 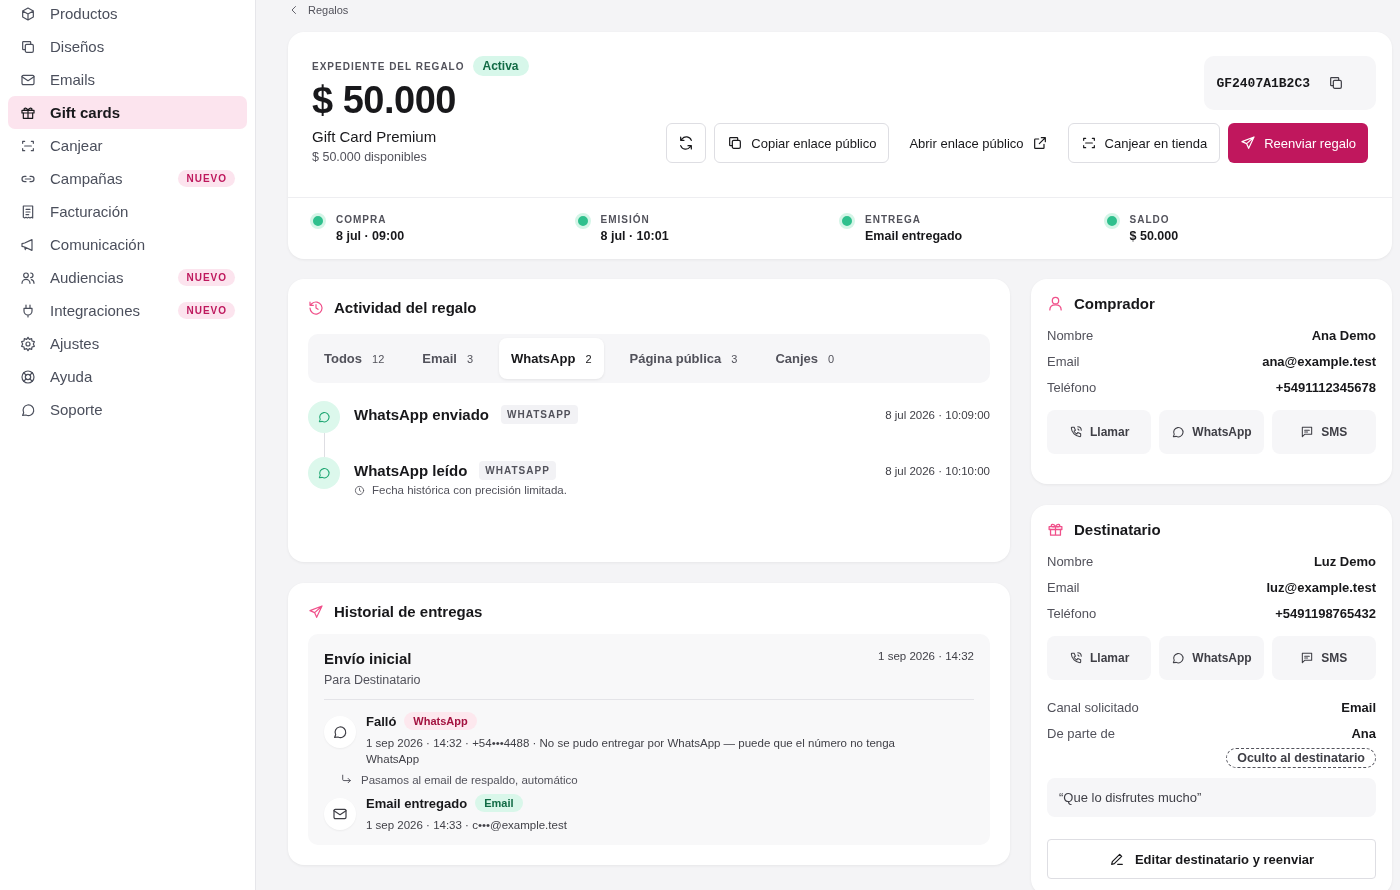 What do you see at coordinates (354, 358) in the screenshot?
I see `filter-tab: Todos 12` at bounding box center [354, 358].